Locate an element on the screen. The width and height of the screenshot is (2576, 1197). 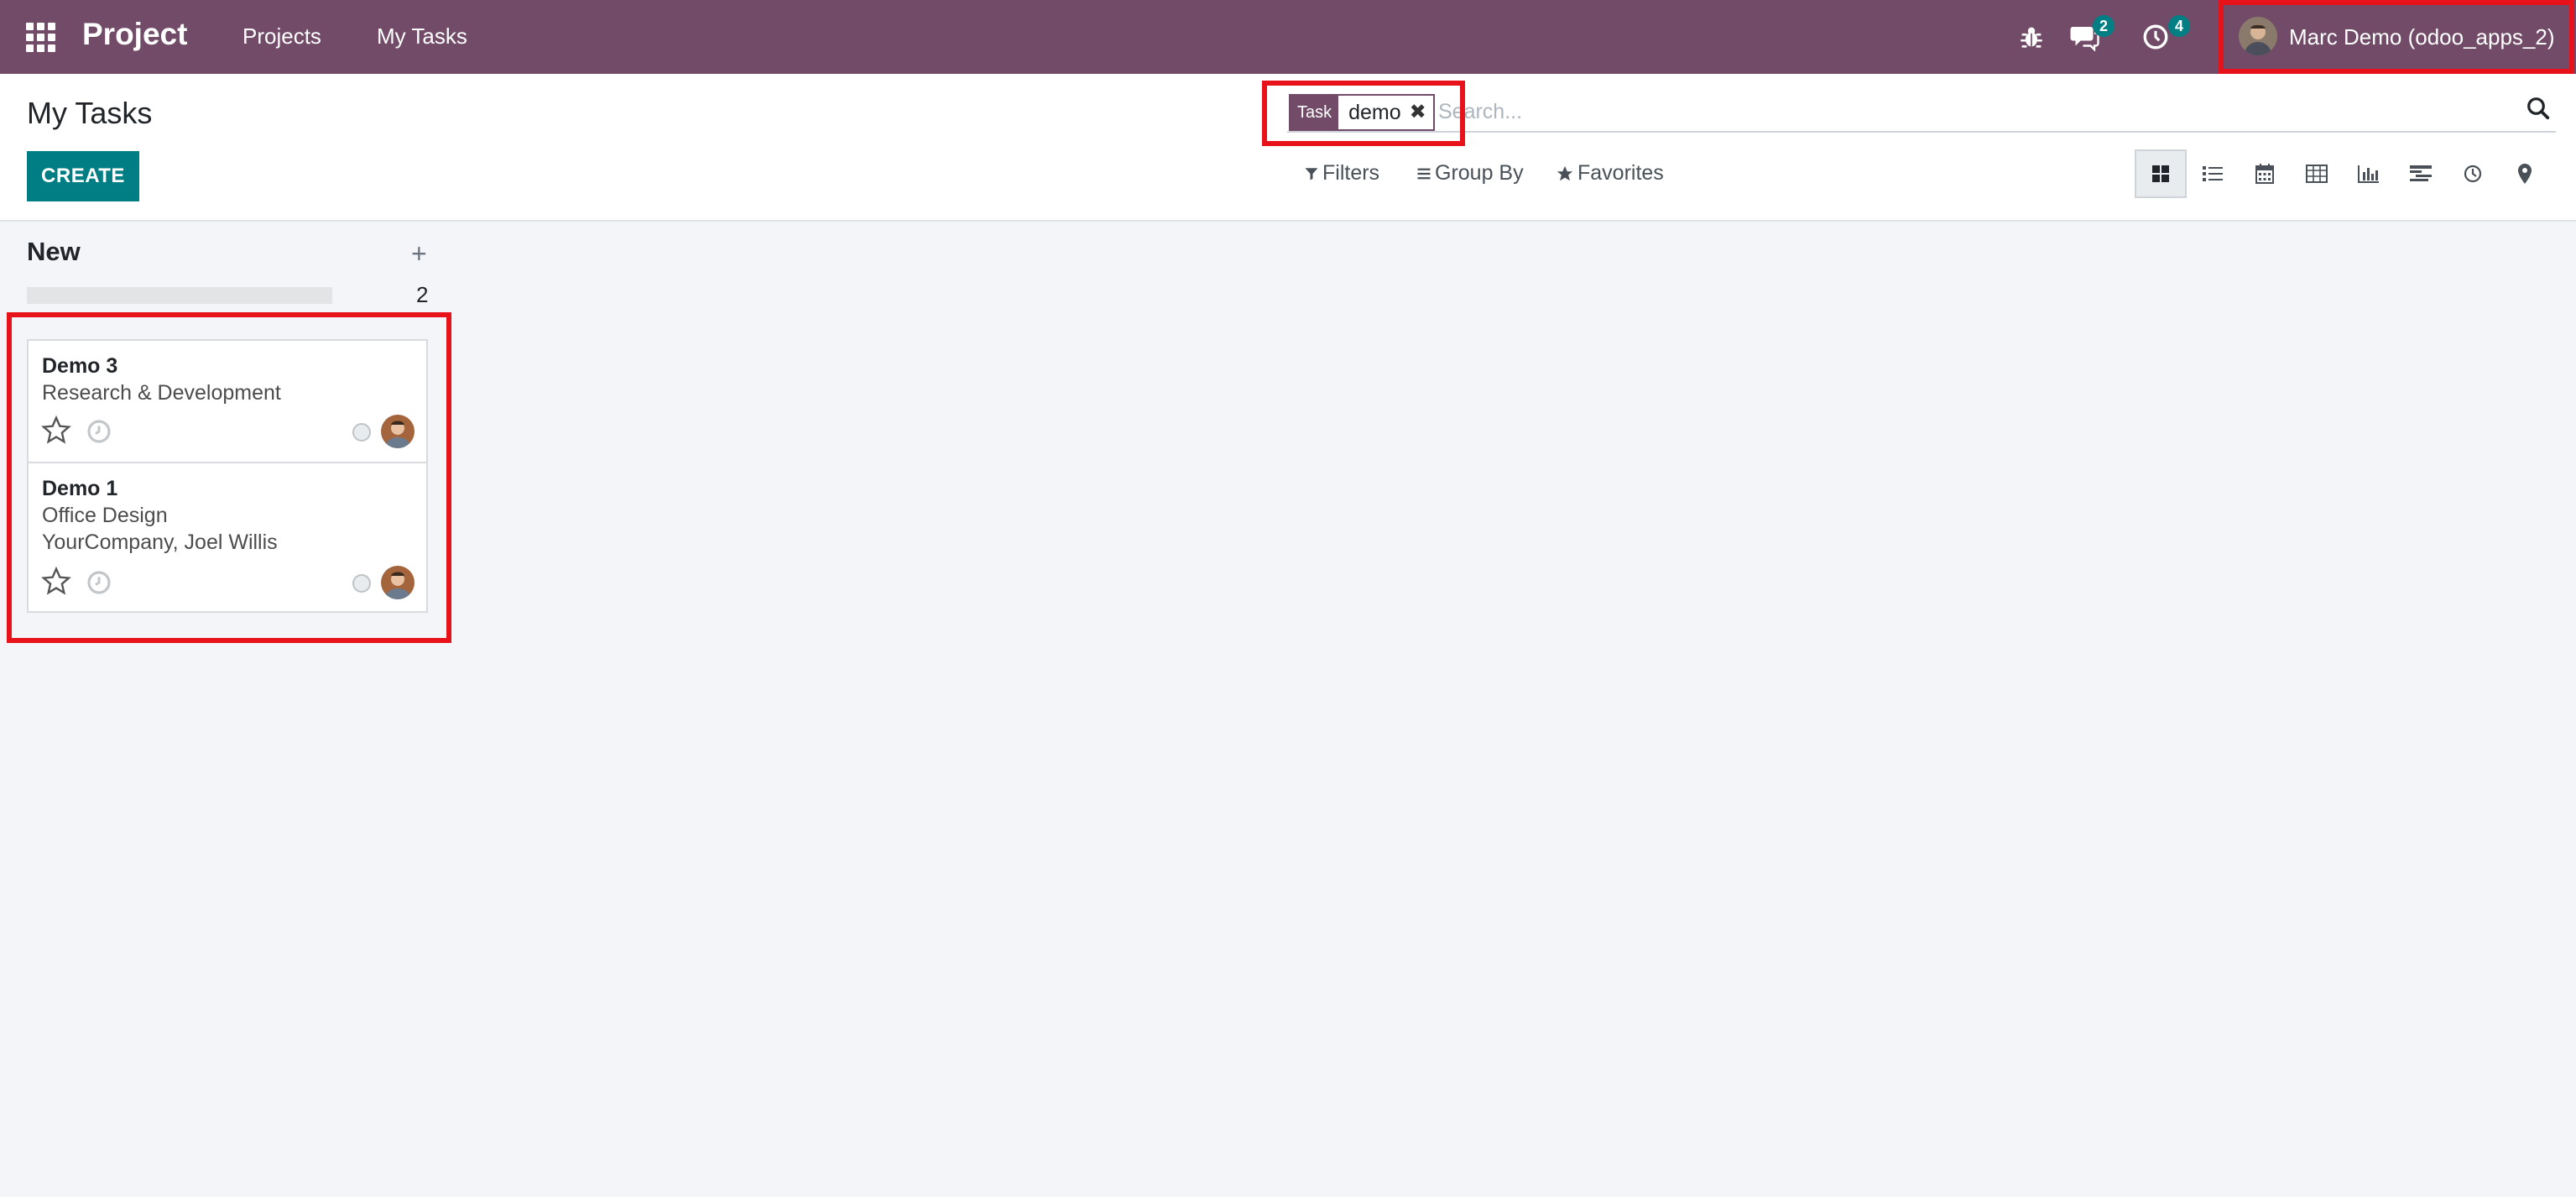
calendar-view-icon is located at coordinates (2265, 174).